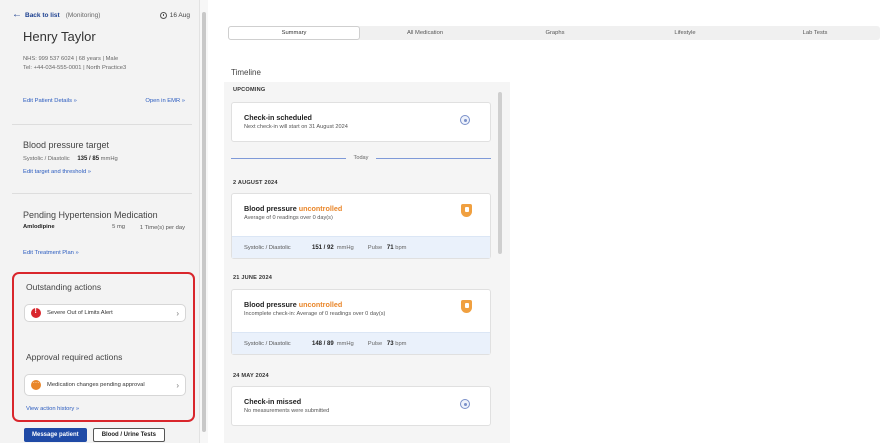 This screenshot has width=893, height=443. What do you see at coordinates (128, 435) in the screenshot?
I see `blood-urine-tests-button: Blood / Urine Tests` at bounding box center [128, 435].